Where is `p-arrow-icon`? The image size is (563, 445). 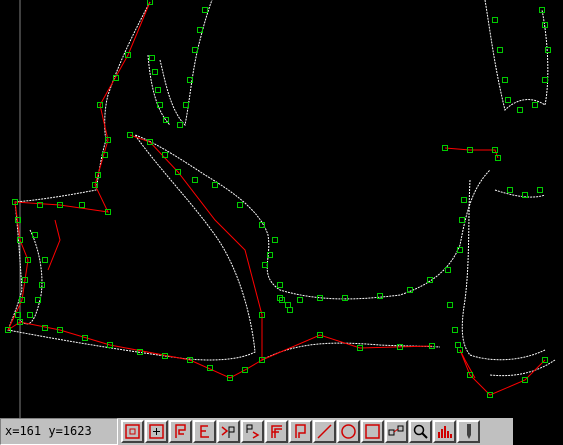 p-arrow-icon is located at coordinates (253, 431).